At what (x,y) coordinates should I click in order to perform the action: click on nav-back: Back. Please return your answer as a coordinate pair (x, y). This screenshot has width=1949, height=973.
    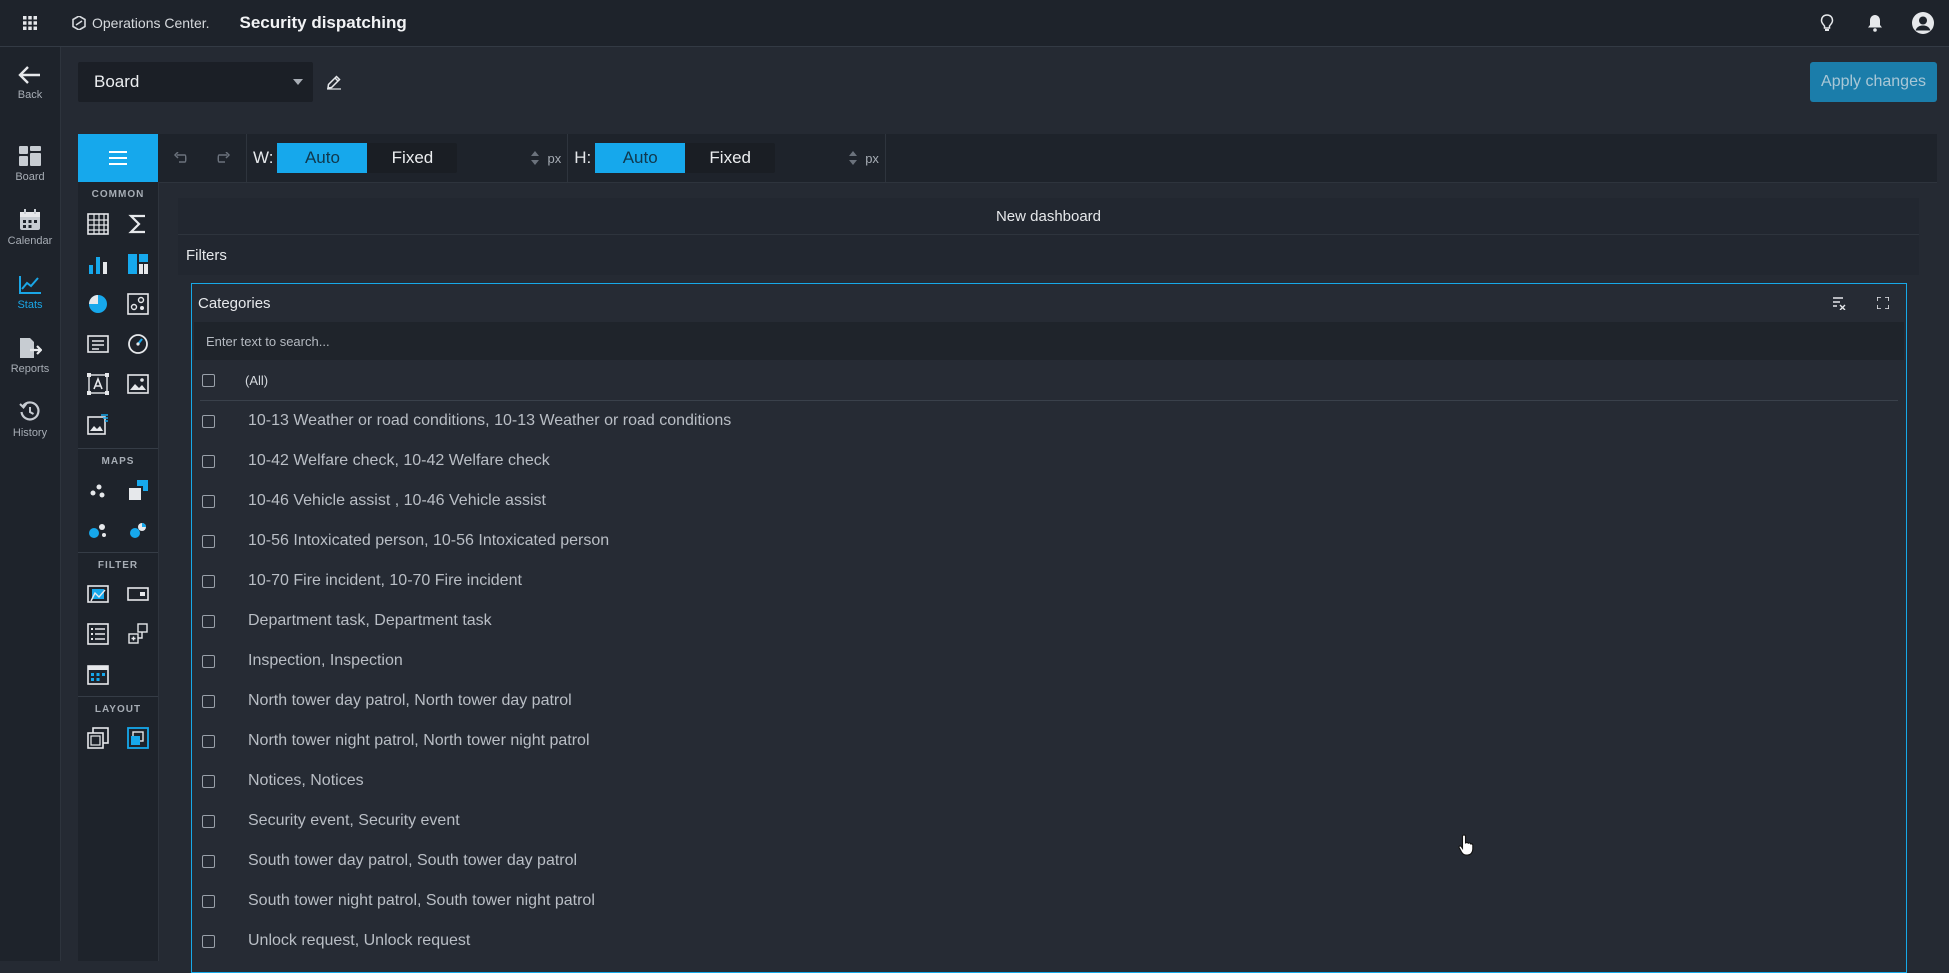
    Looking at the image, I should click on (30, 93).